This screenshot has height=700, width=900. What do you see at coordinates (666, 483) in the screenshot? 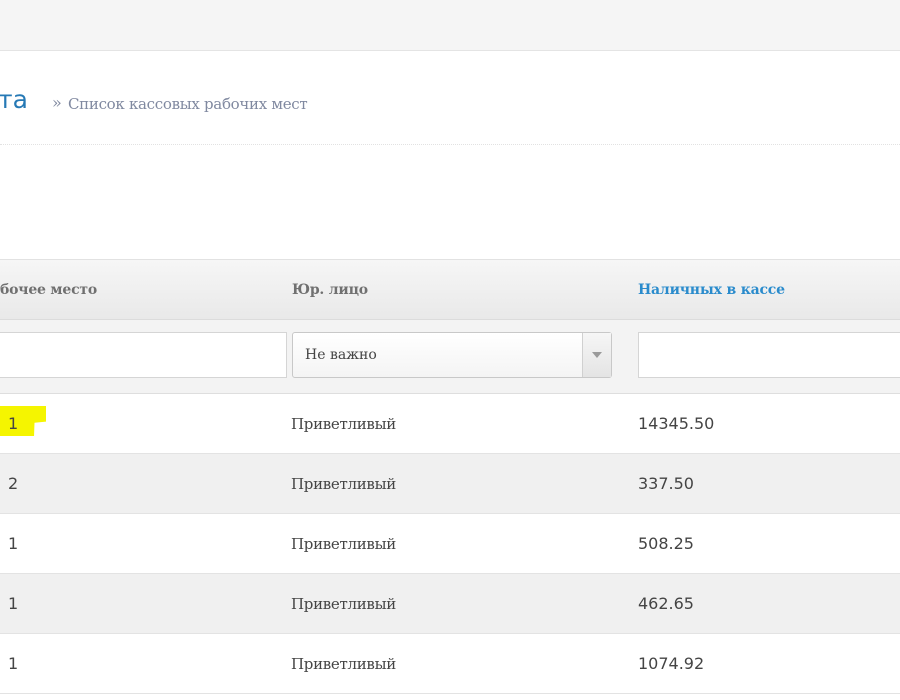
I see `cell-cash: 337.50` at bounding box center [666, 483].